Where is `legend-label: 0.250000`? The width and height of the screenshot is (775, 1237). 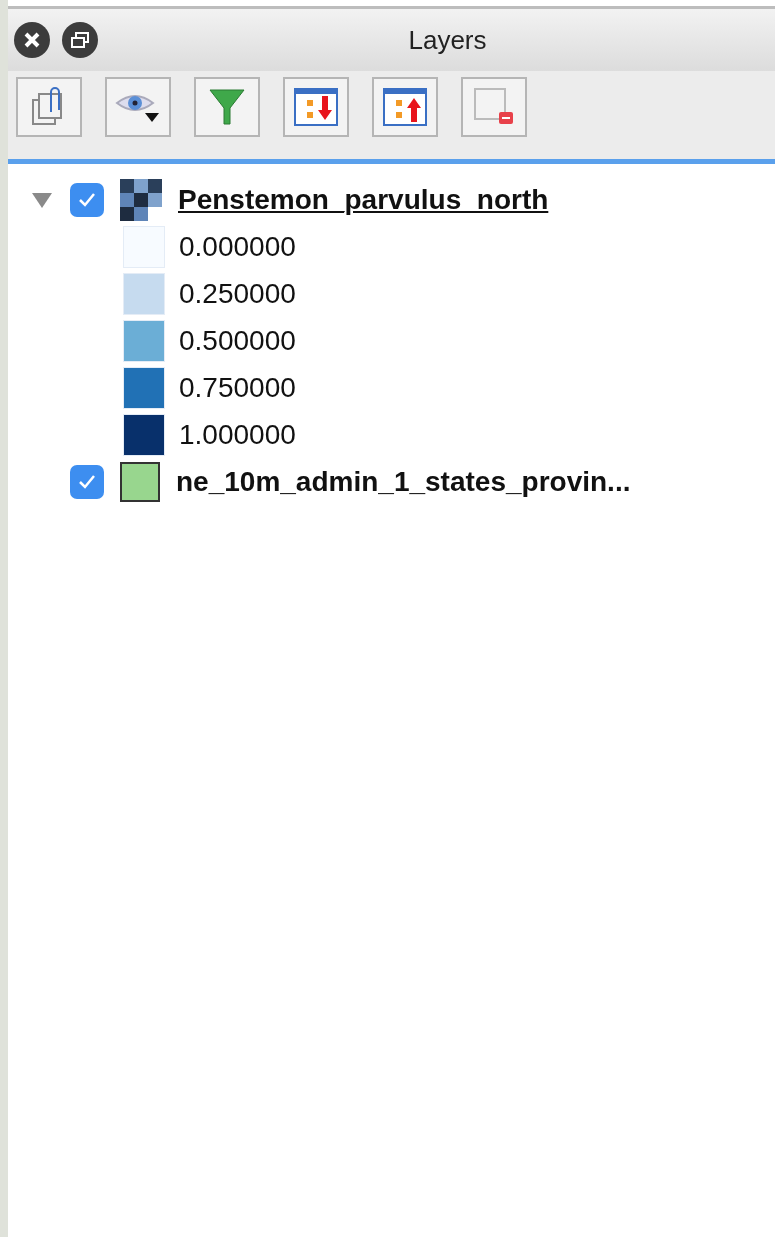 legend-label: 0.250000 is located at coordinates (237, 293).